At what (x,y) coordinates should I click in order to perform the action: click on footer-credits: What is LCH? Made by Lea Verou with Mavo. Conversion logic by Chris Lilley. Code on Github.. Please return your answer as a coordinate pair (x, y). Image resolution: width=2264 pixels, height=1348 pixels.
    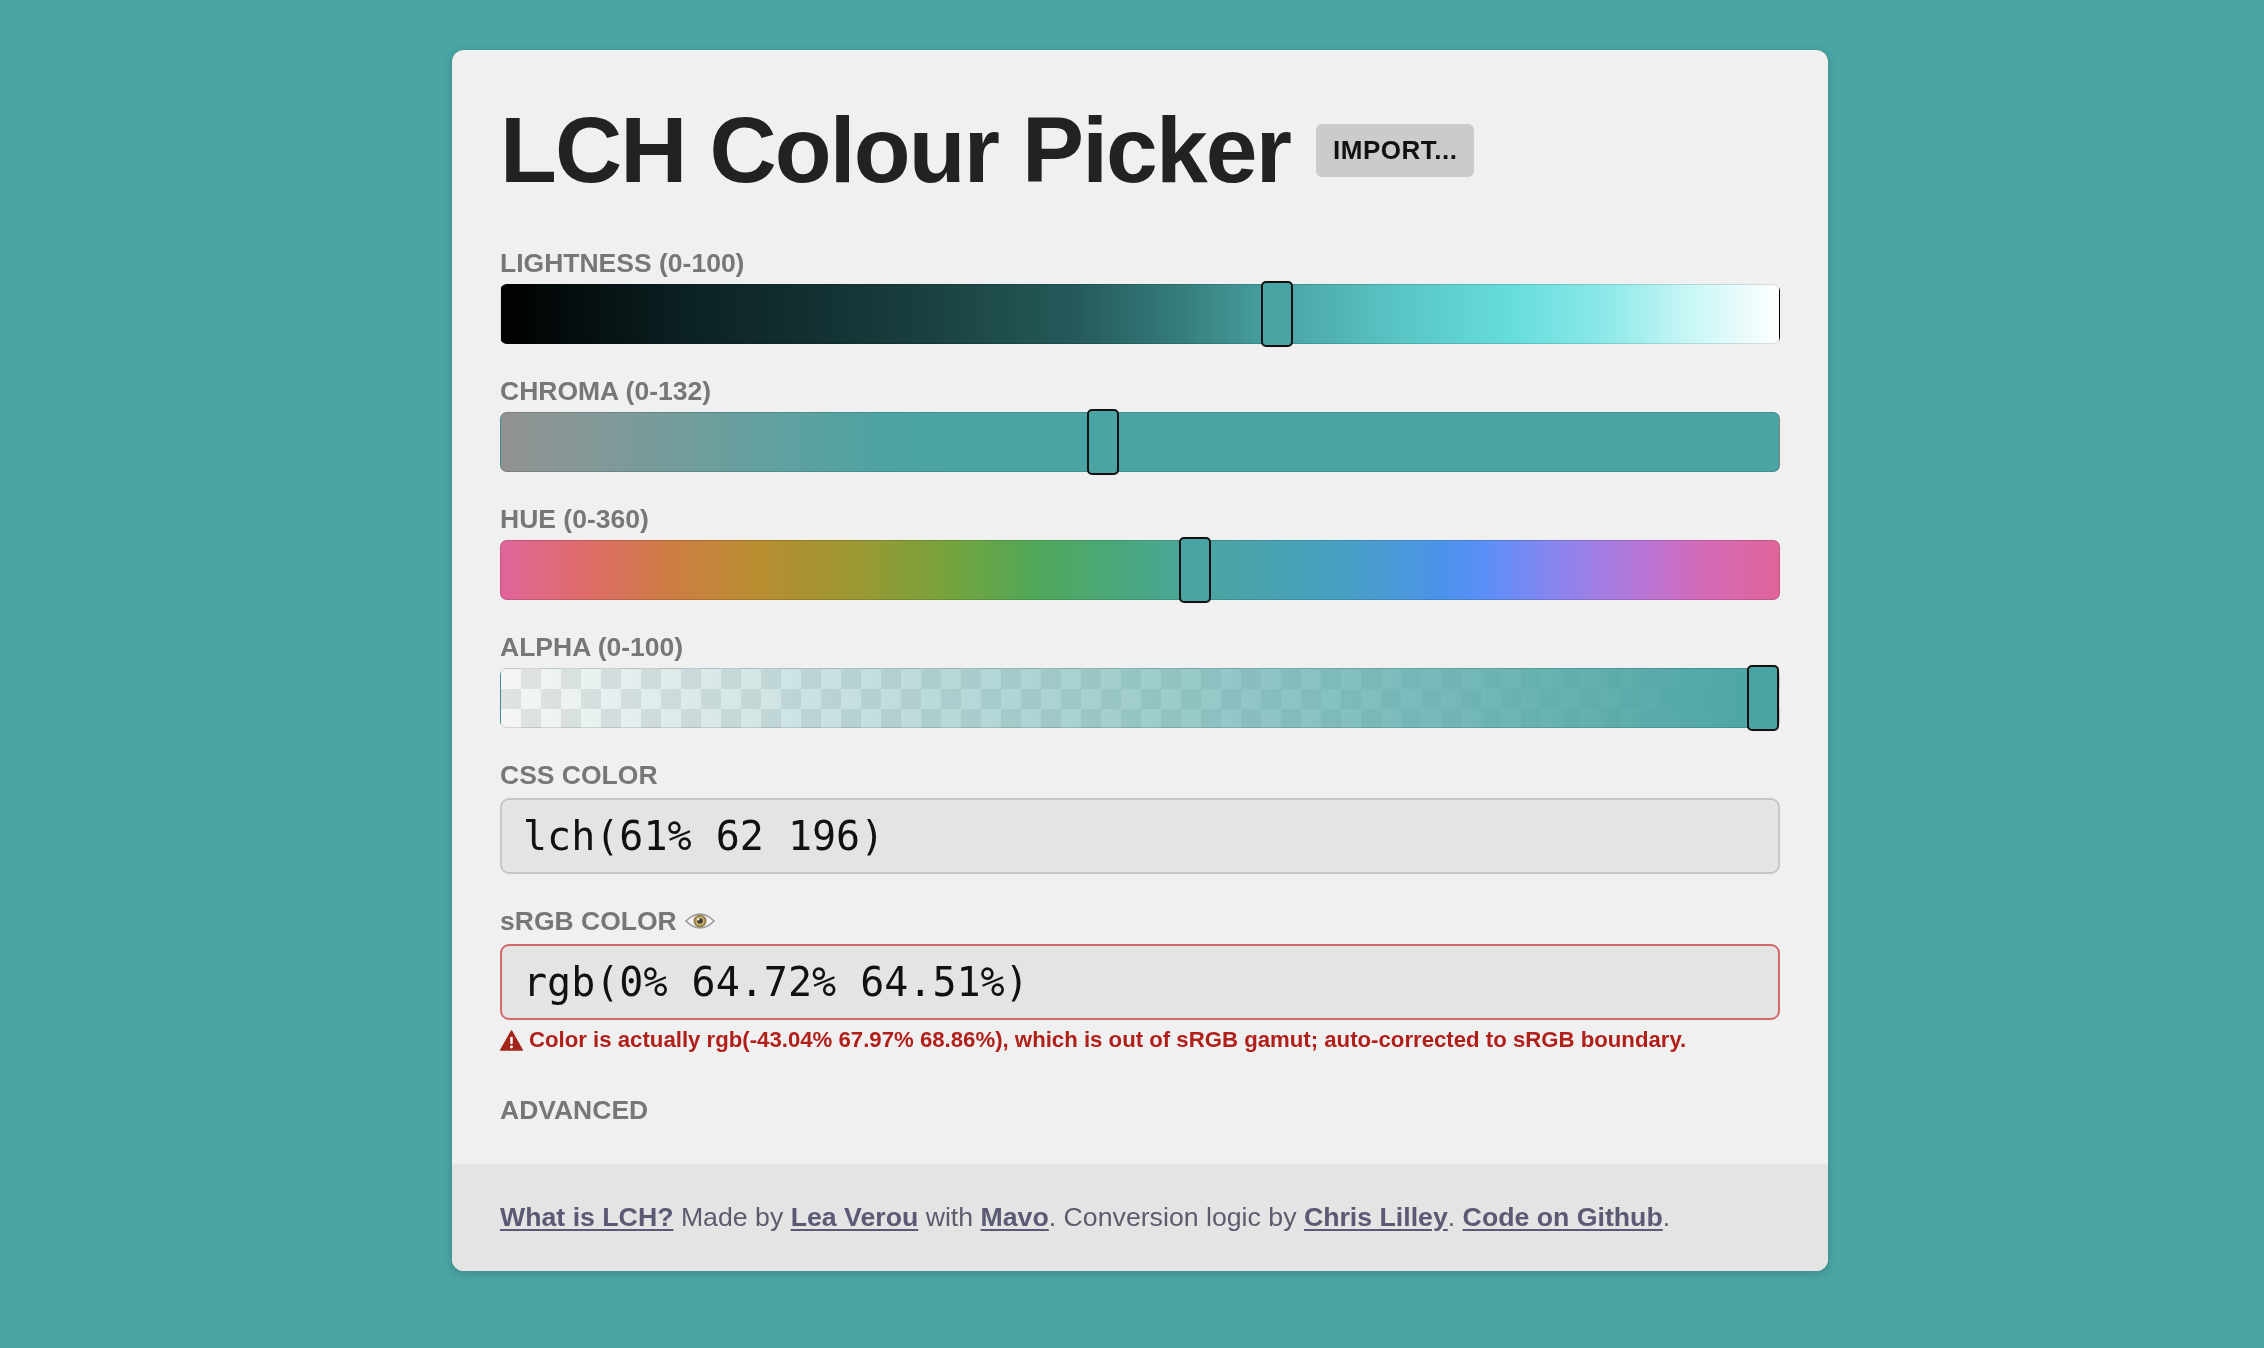
    Looking at the image, I should click on (1086, 1217).